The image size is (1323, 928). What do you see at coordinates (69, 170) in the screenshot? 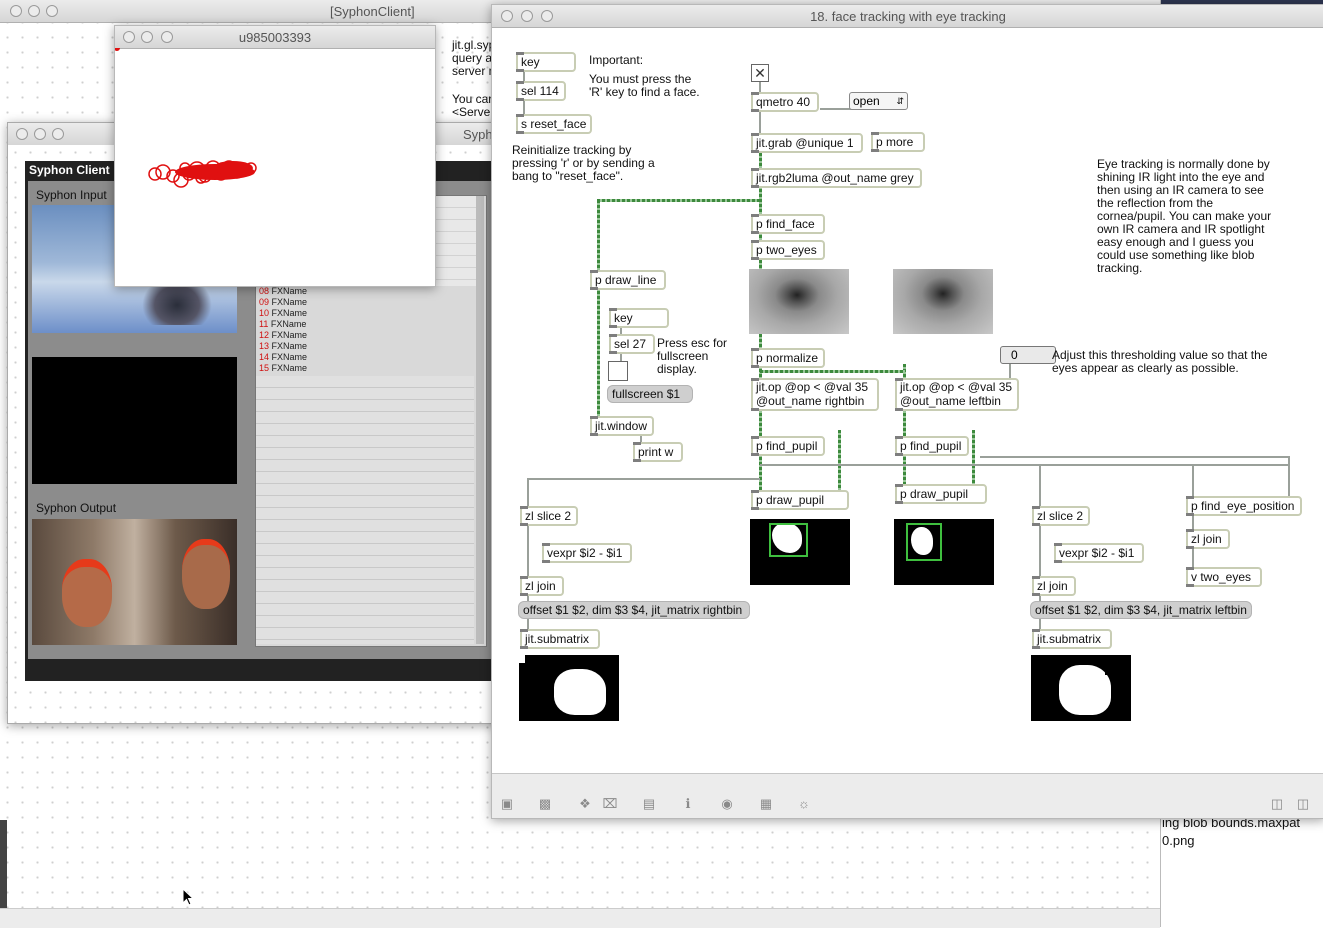
I see `syphon-client-header: Syphon Client` at bounding box center [69, 170].